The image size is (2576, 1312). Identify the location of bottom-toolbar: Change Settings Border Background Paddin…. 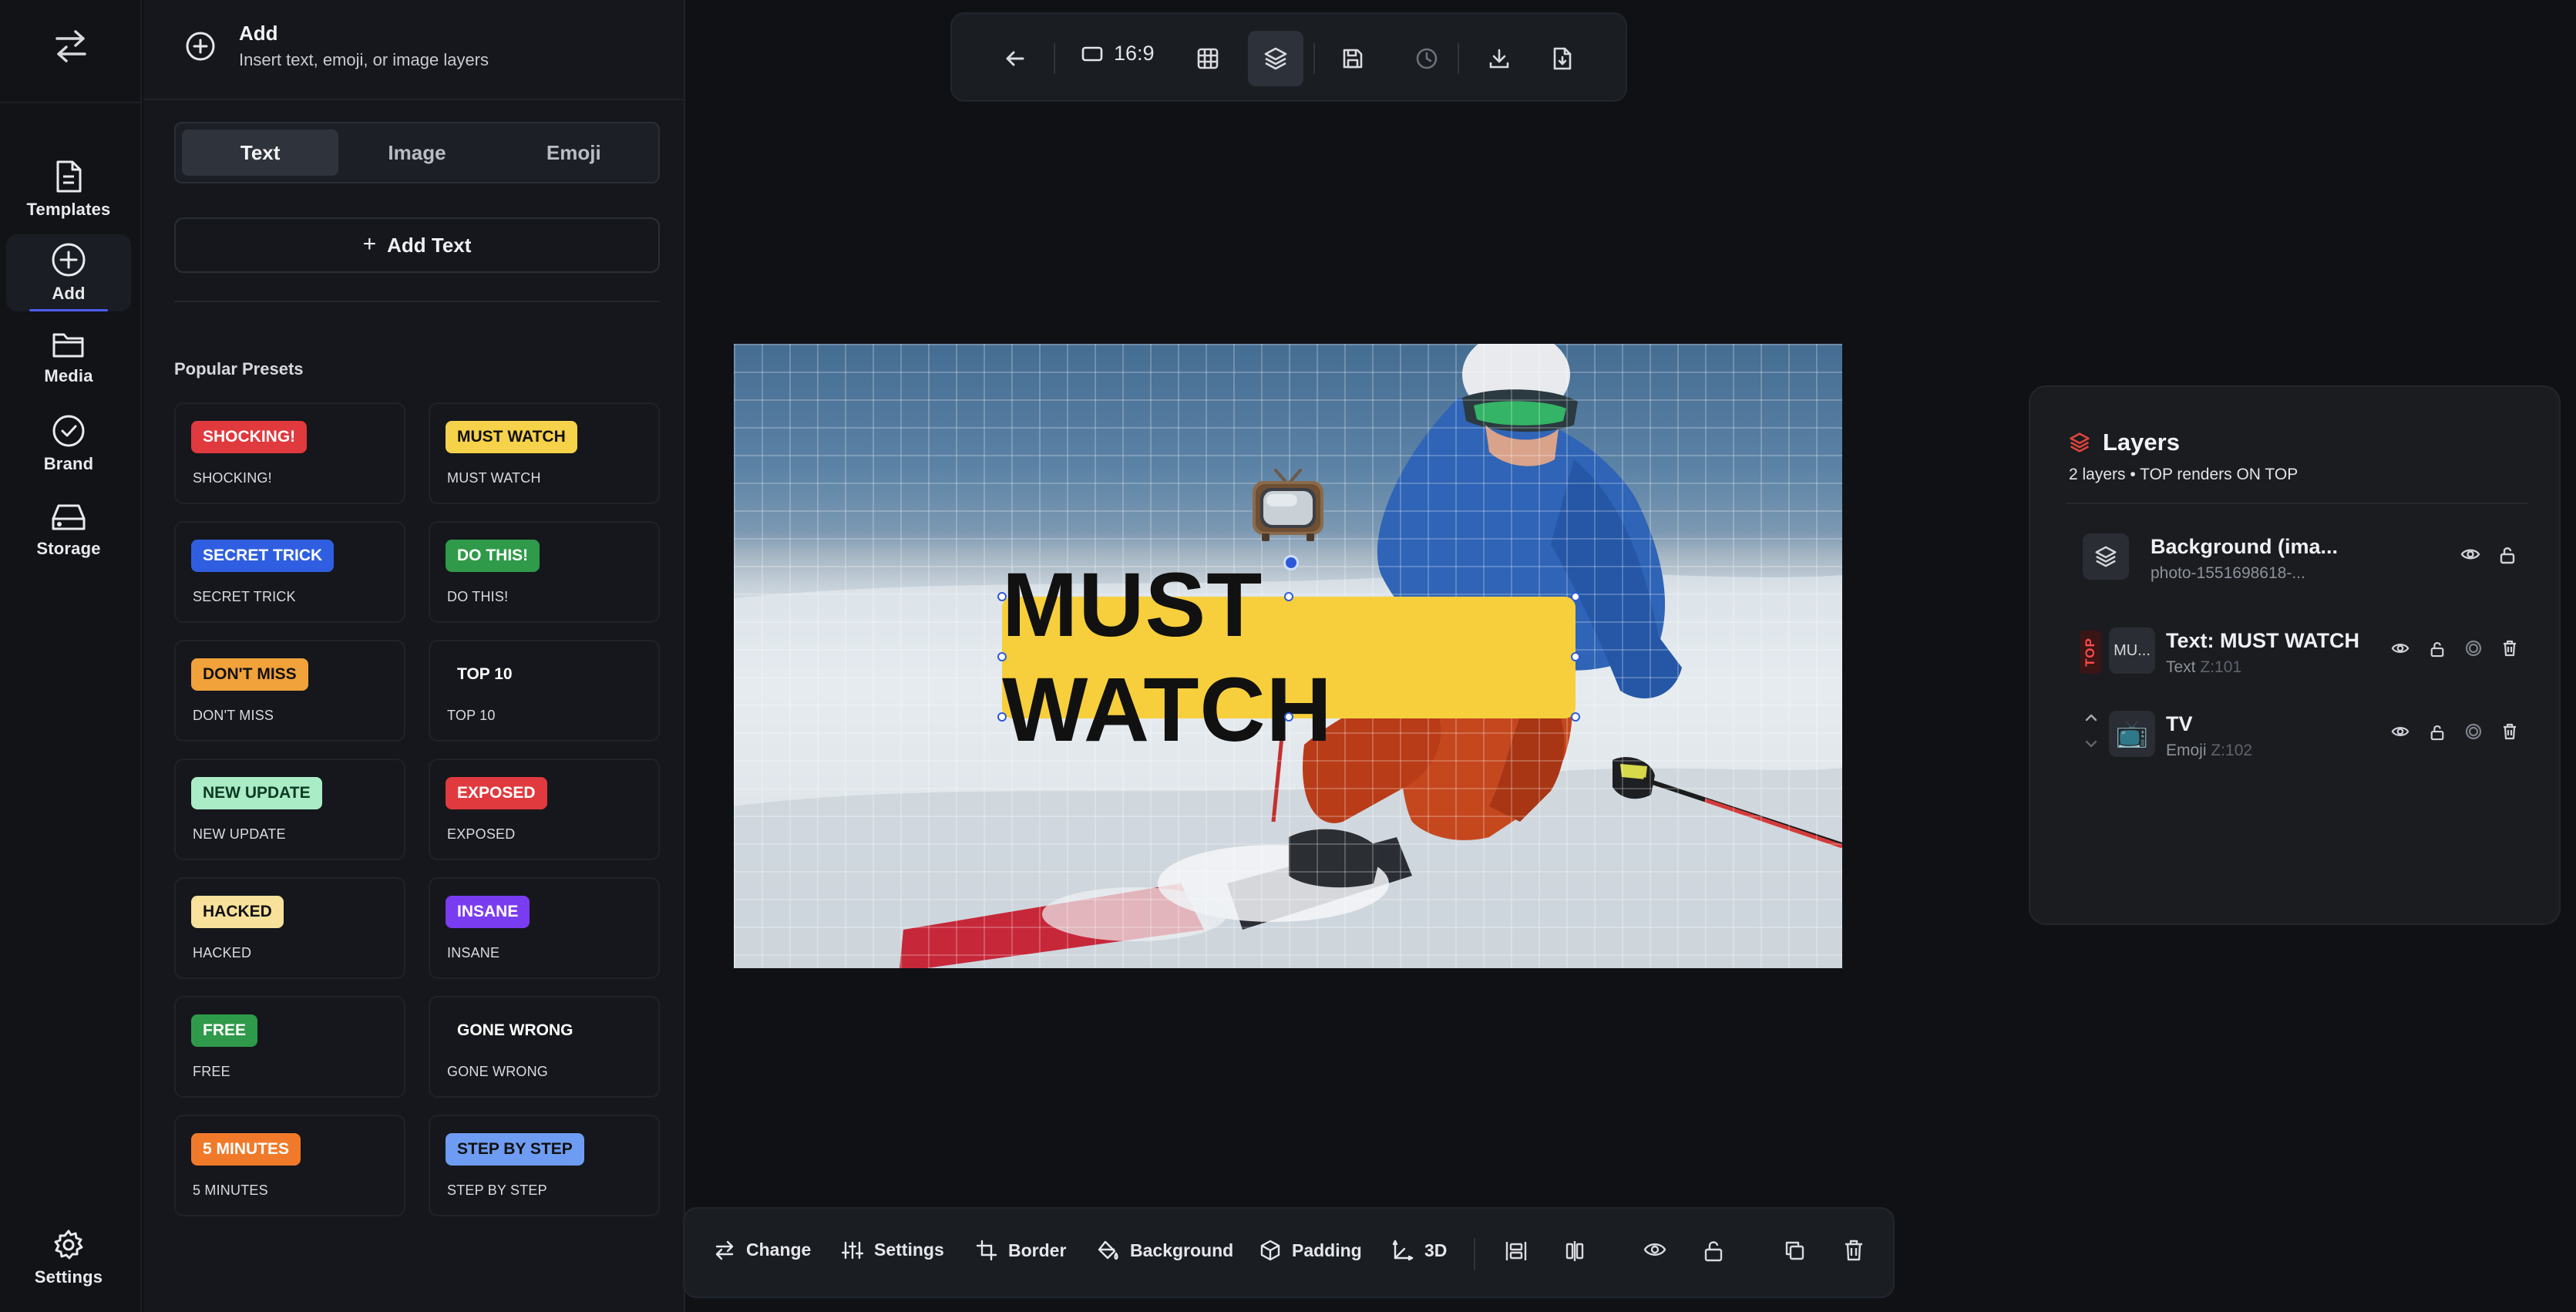
(1289, 1252).